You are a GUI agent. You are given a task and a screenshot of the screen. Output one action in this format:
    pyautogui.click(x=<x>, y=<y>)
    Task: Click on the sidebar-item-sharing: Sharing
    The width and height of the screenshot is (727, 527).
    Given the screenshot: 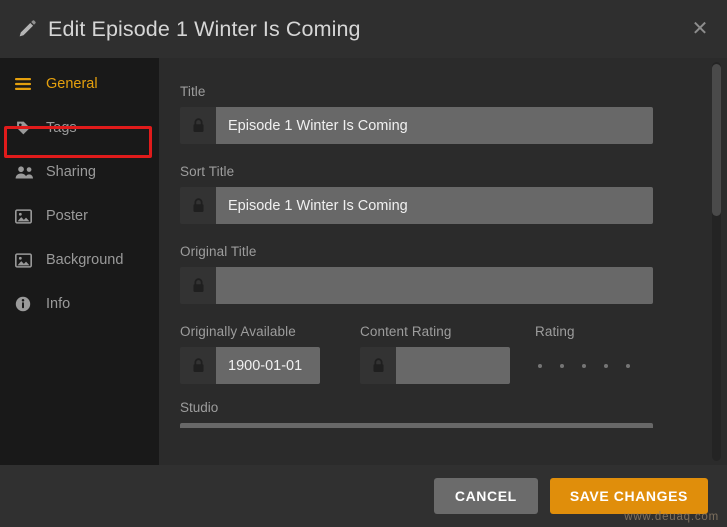 What is the action you would take?
    pyautogui.click(x=79, y=172)
    